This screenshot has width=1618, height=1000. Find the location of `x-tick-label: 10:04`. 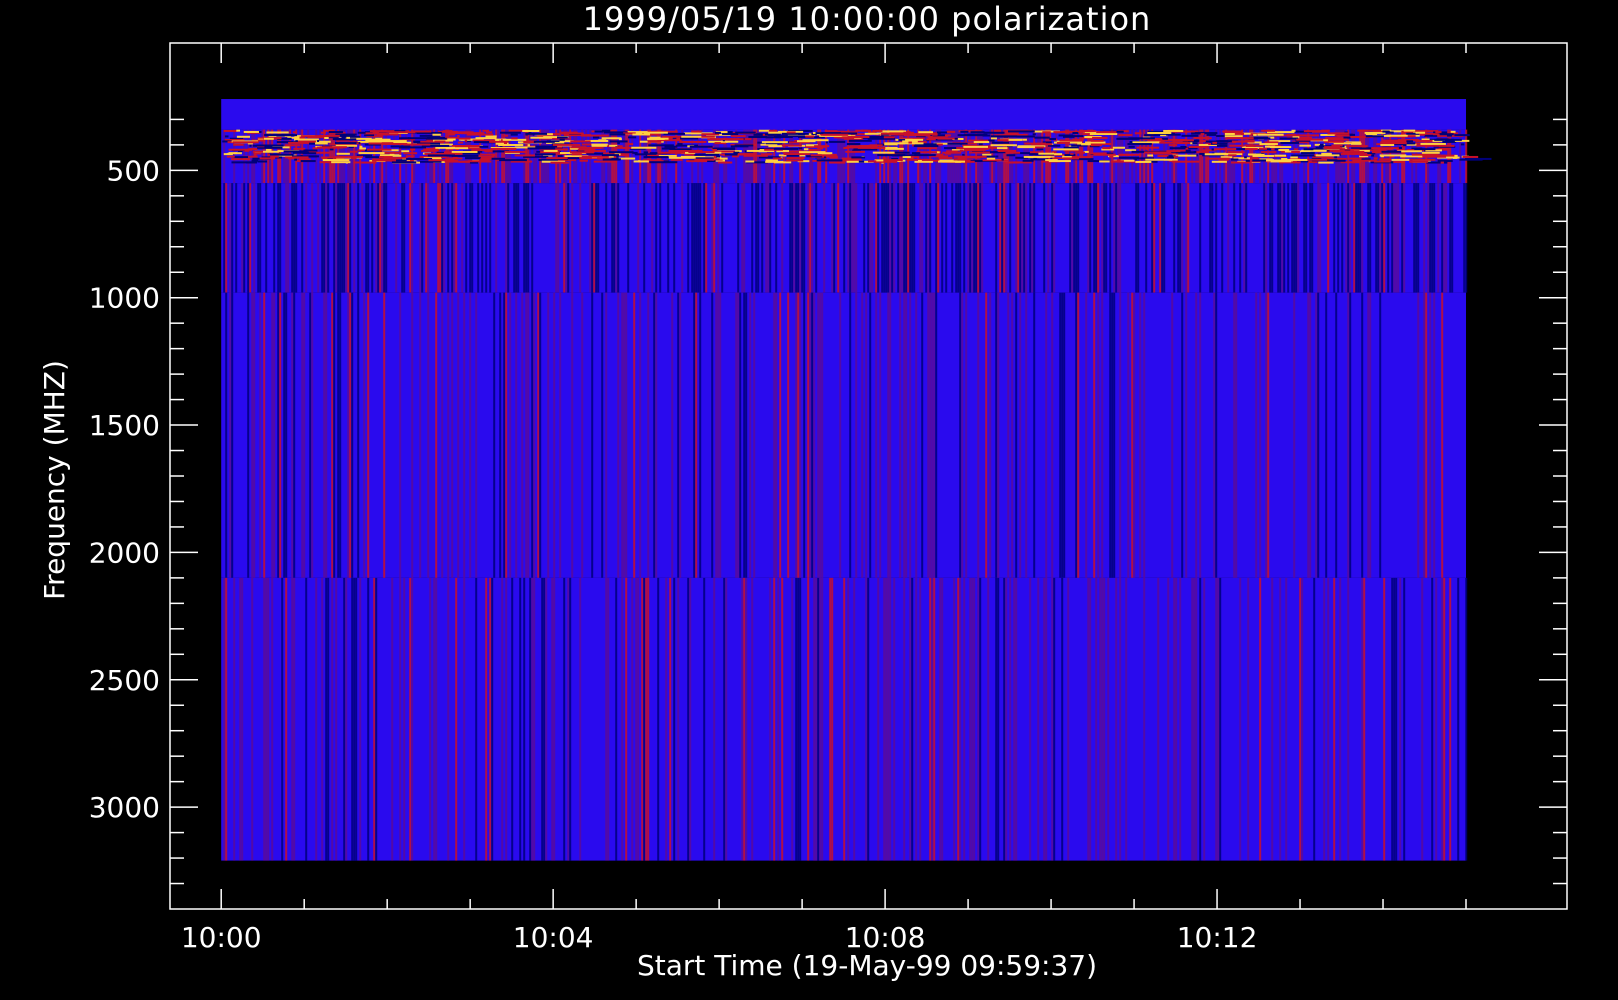

x-tick-label: 10:04 is located at coordinates (553, 937).